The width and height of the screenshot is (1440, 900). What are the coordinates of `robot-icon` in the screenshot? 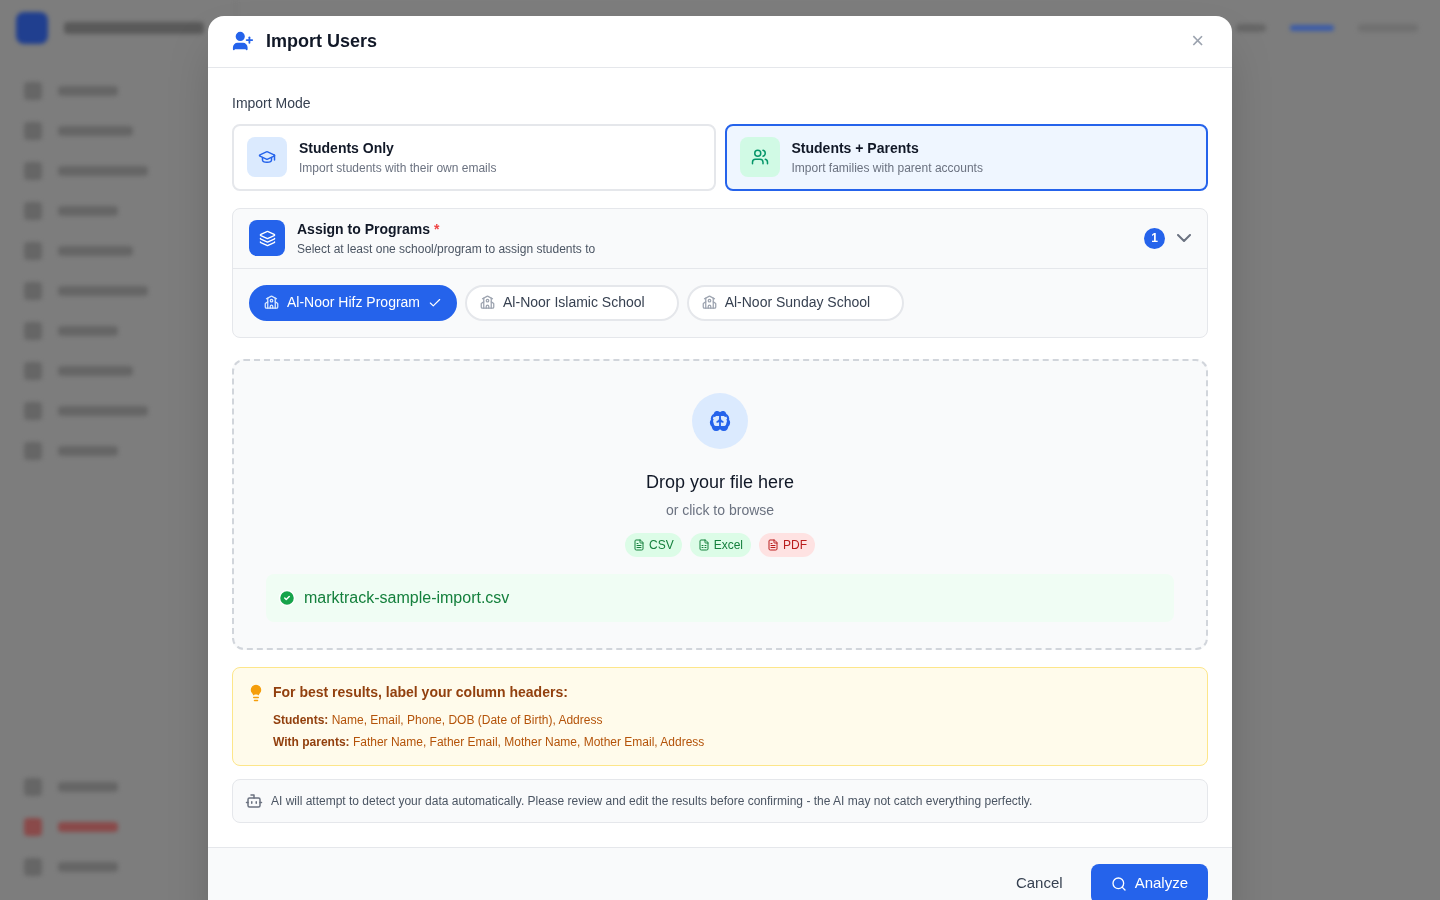 It's located at (254, 800).